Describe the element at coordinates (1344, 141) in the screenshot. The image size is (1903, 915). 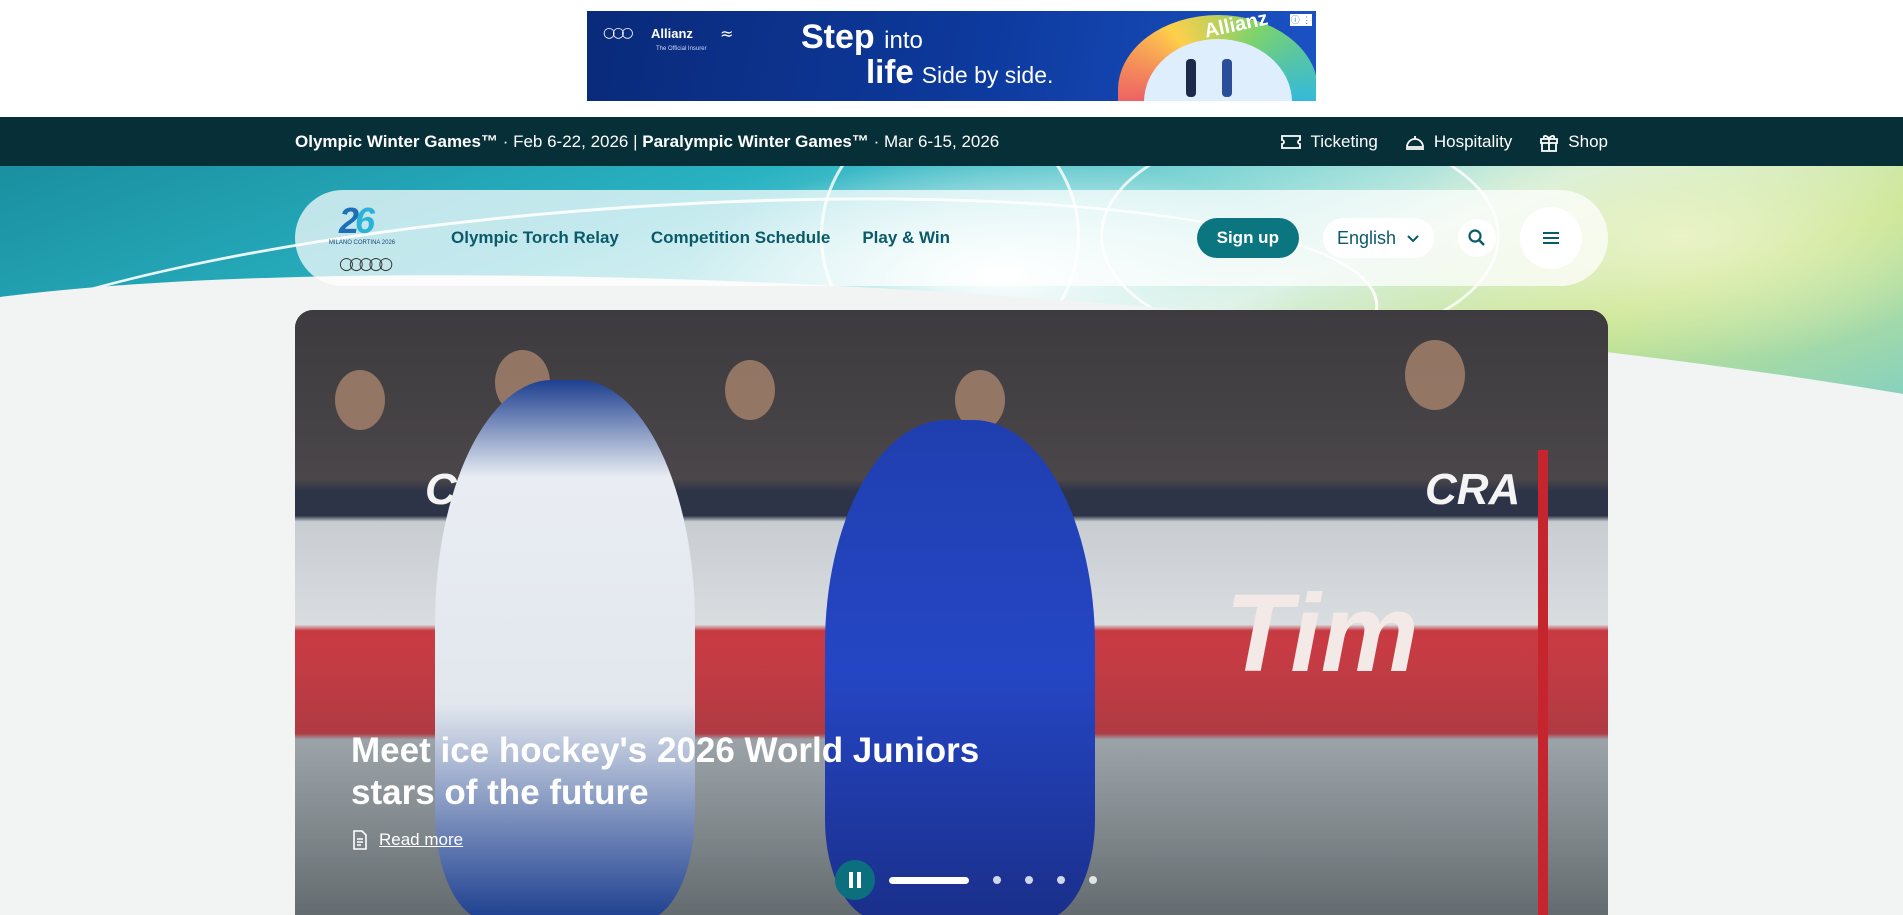
I see `ticketing-label: Ticketing` at that location.